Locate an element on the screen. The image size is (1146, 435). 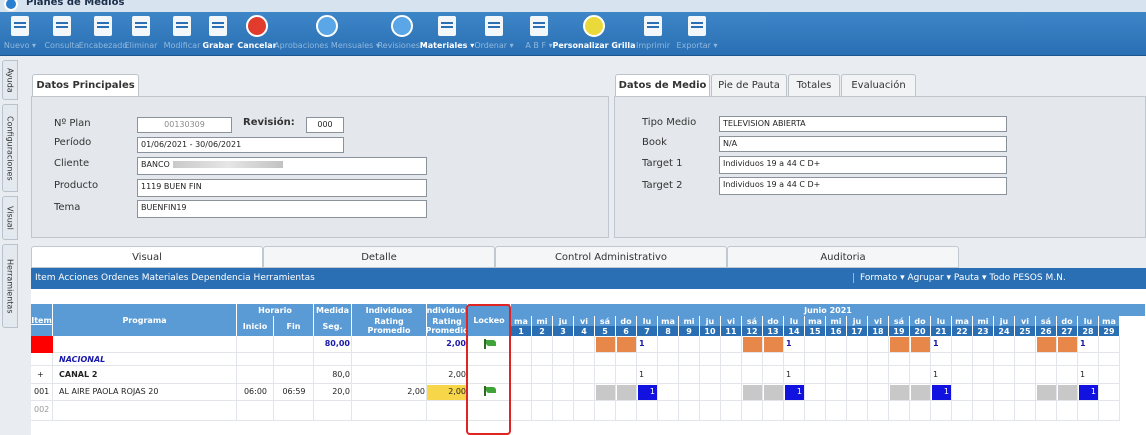
revision-field: 000 is located at coordinates (325, 125).